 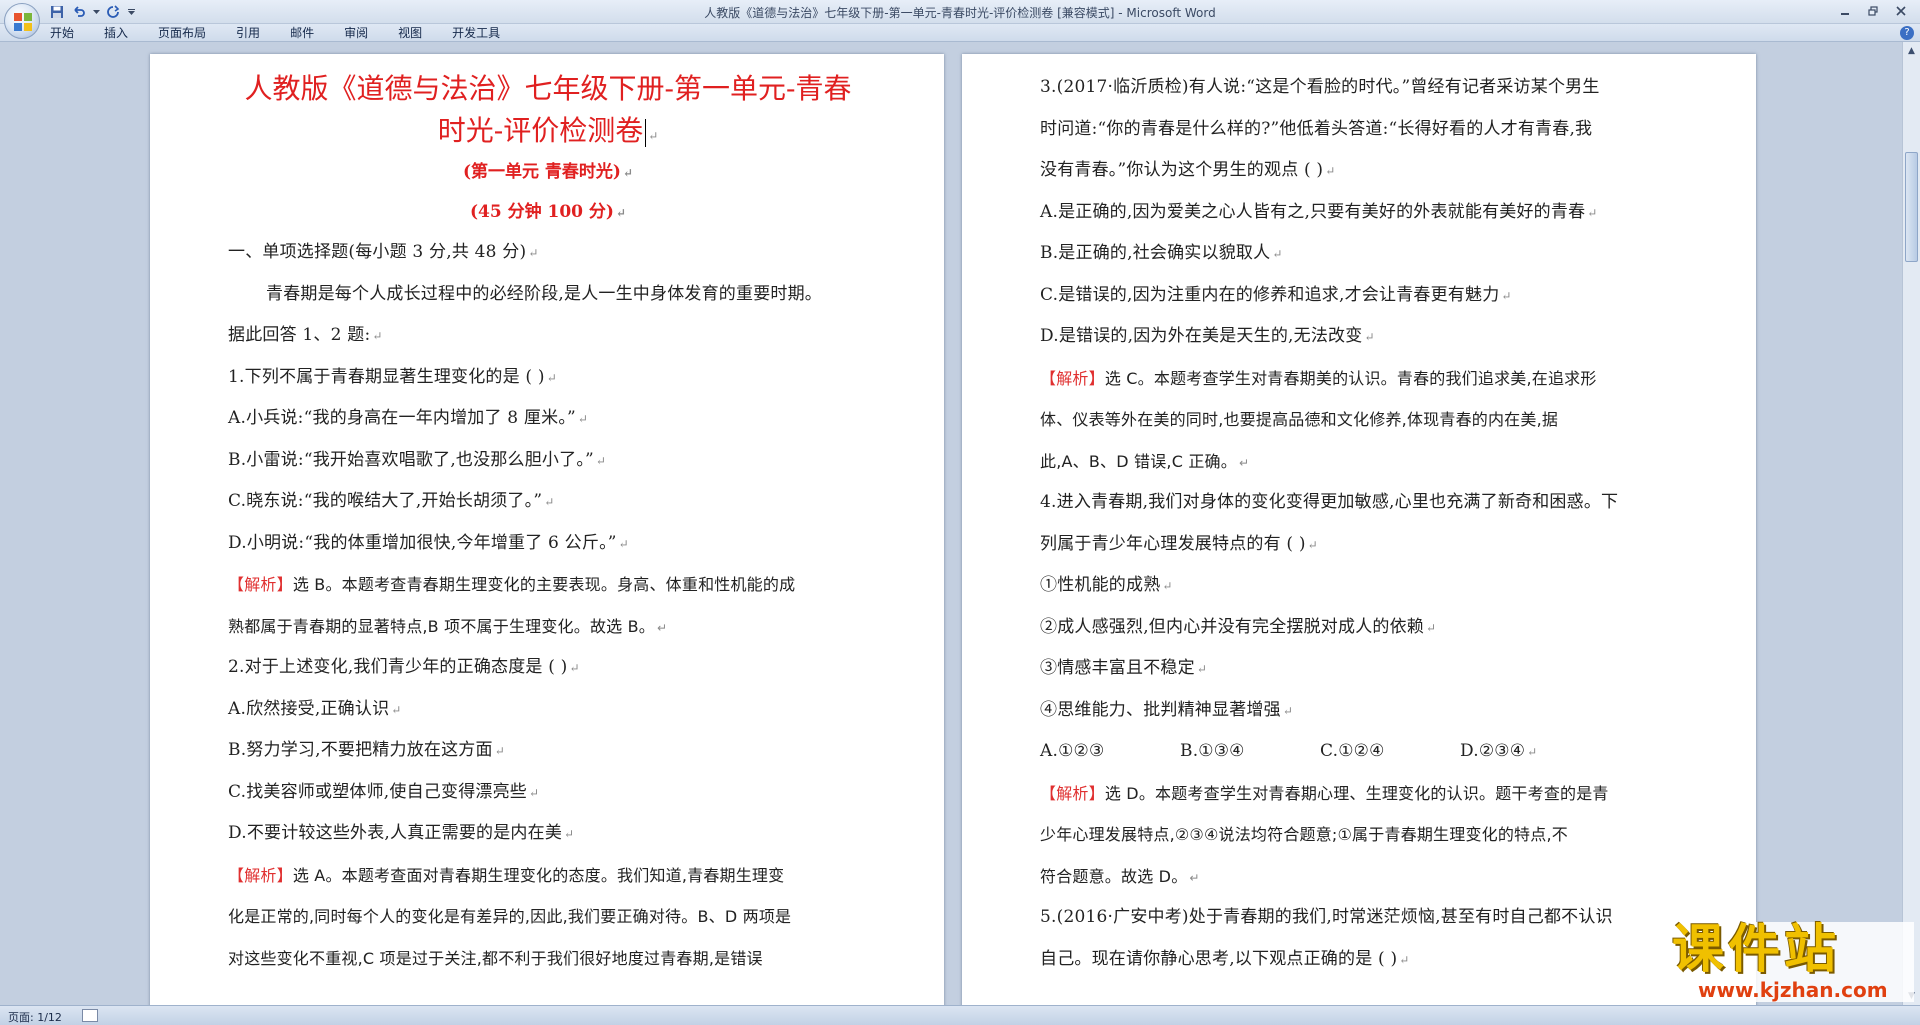 I want to click on options-row: A.①②③ B.①③④ C.①②④ D.②③④ ↵, so click(x=1360, y=752).